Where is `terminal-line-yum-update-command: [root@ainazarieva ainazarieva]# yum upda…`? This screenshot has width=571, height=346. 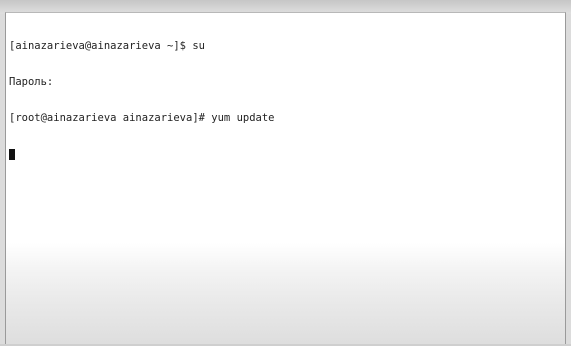
terminal-line-yum-update-command: [root@ainazarieva ainazarieva]# yum upda… is located at coordinates (142, 118).